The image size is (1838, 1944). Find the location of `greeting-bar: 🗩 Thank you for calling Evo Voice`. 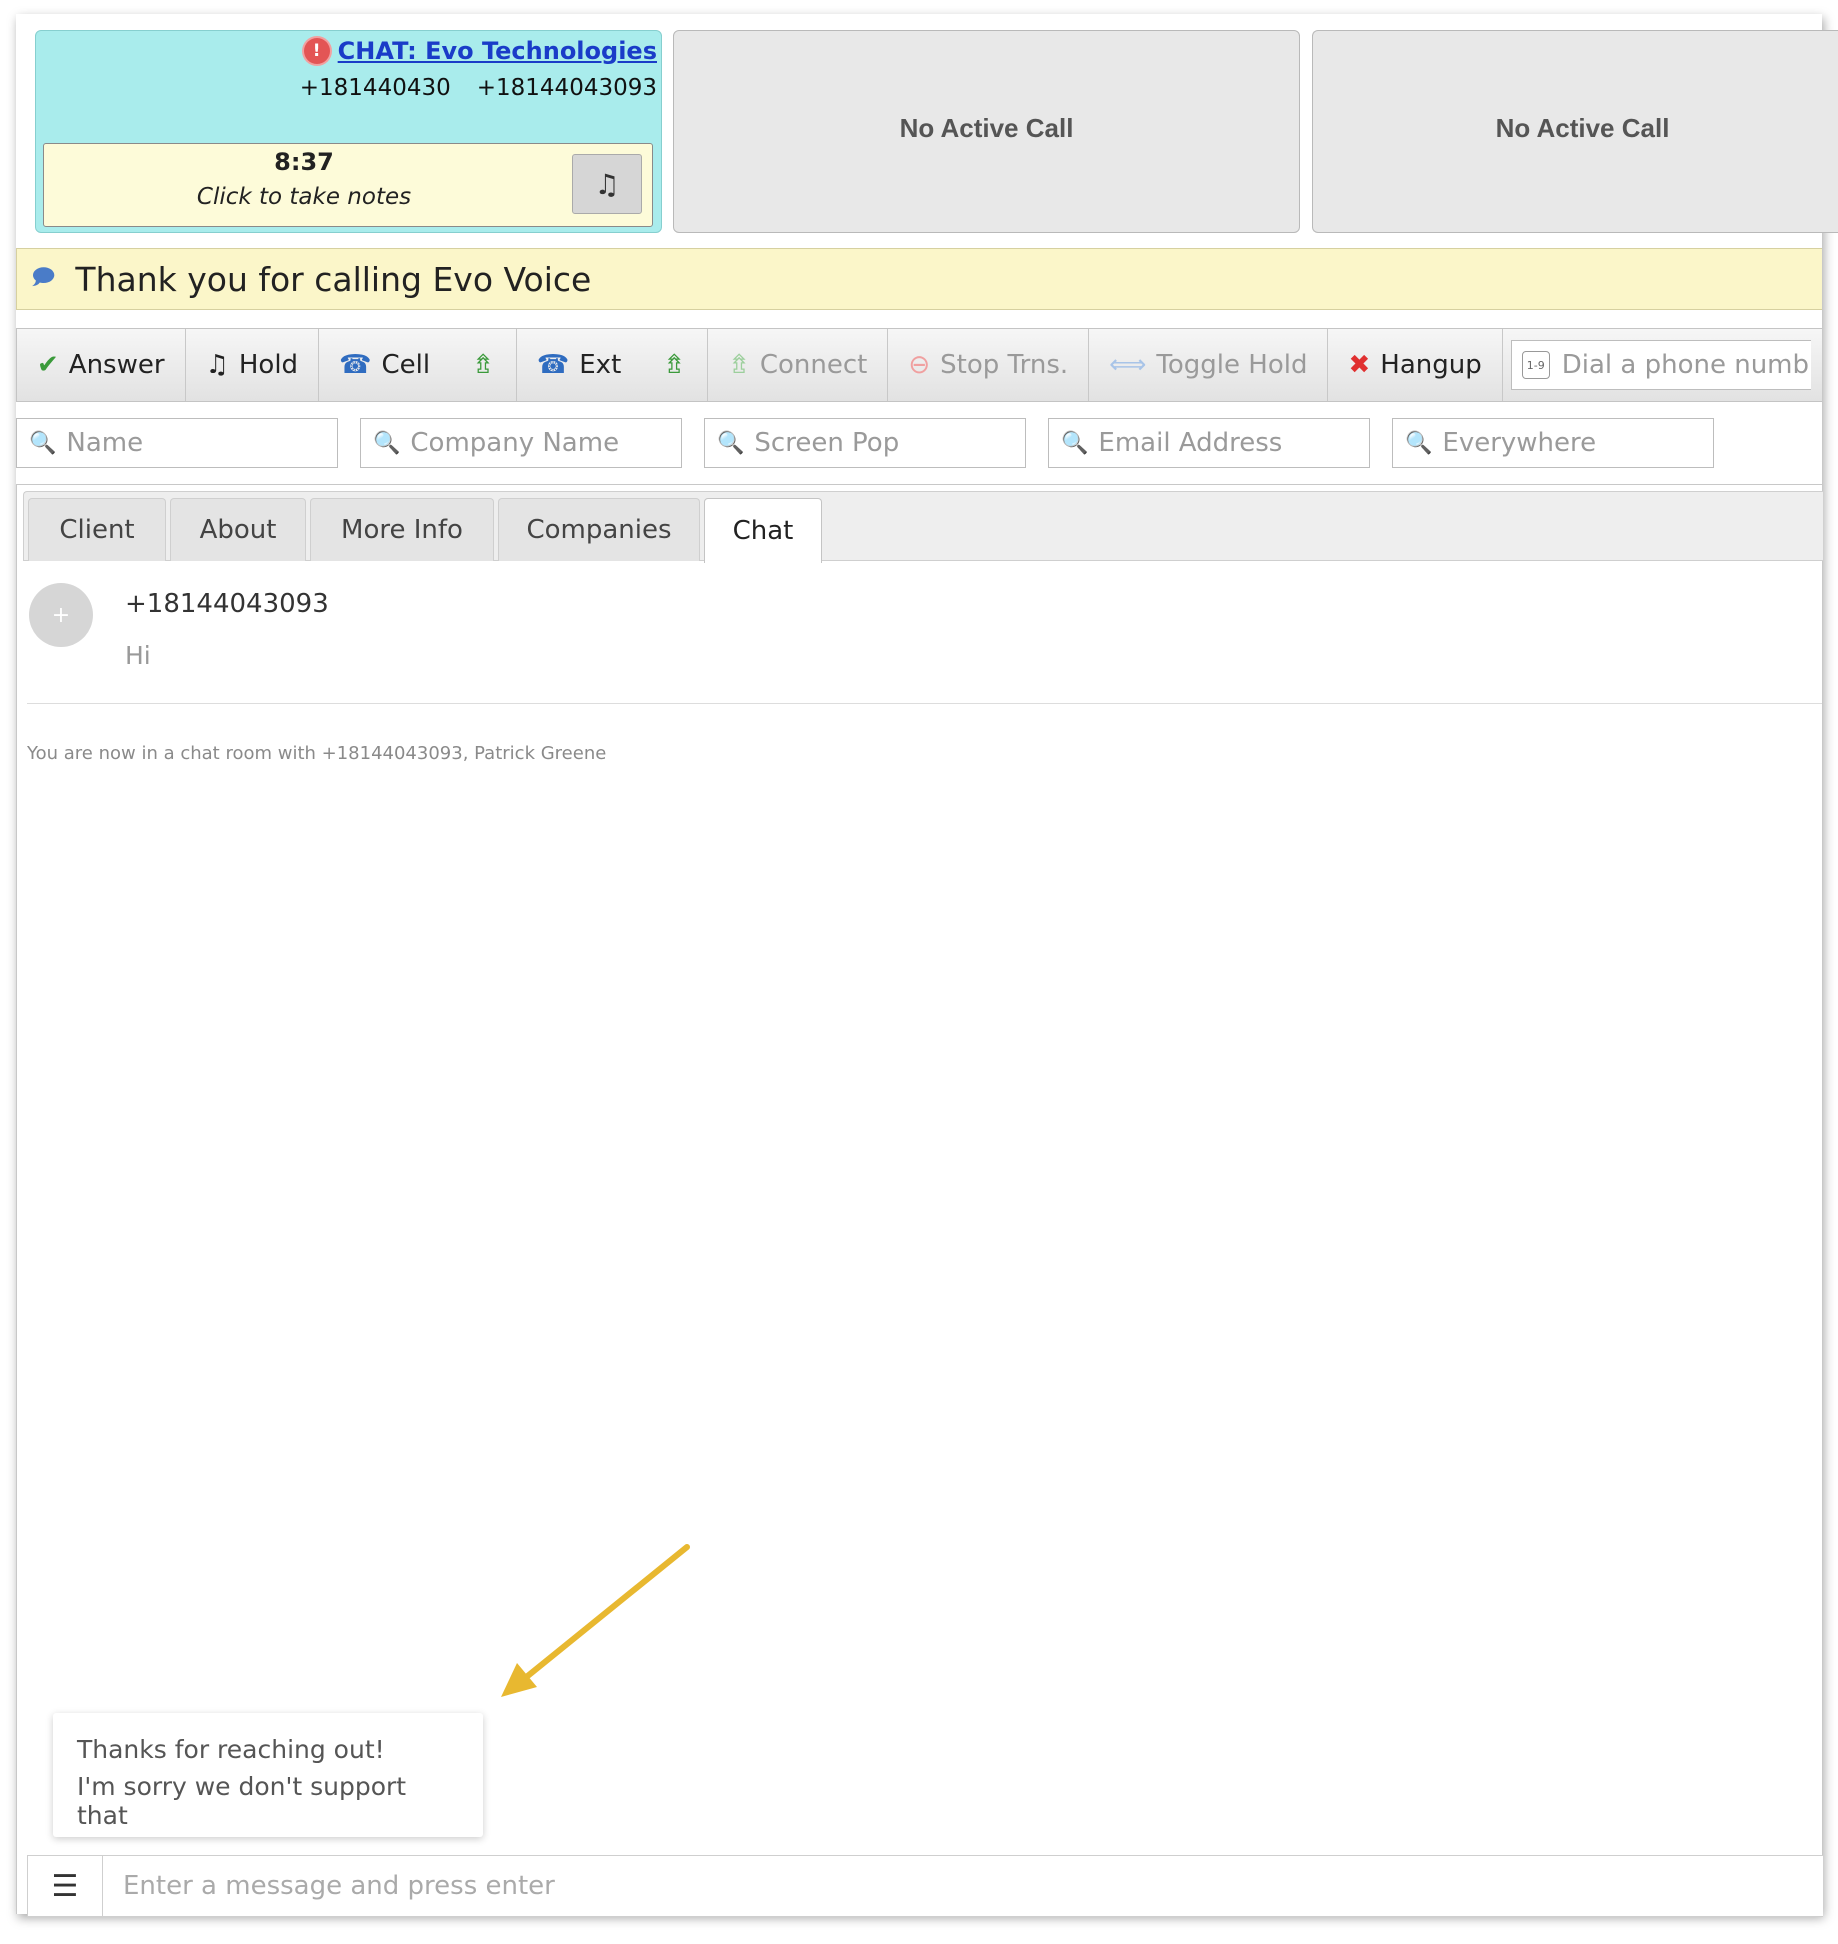

greeting-bar: 🗩 Thank you for calling Evo Voice is located at coordinates (919, 279).